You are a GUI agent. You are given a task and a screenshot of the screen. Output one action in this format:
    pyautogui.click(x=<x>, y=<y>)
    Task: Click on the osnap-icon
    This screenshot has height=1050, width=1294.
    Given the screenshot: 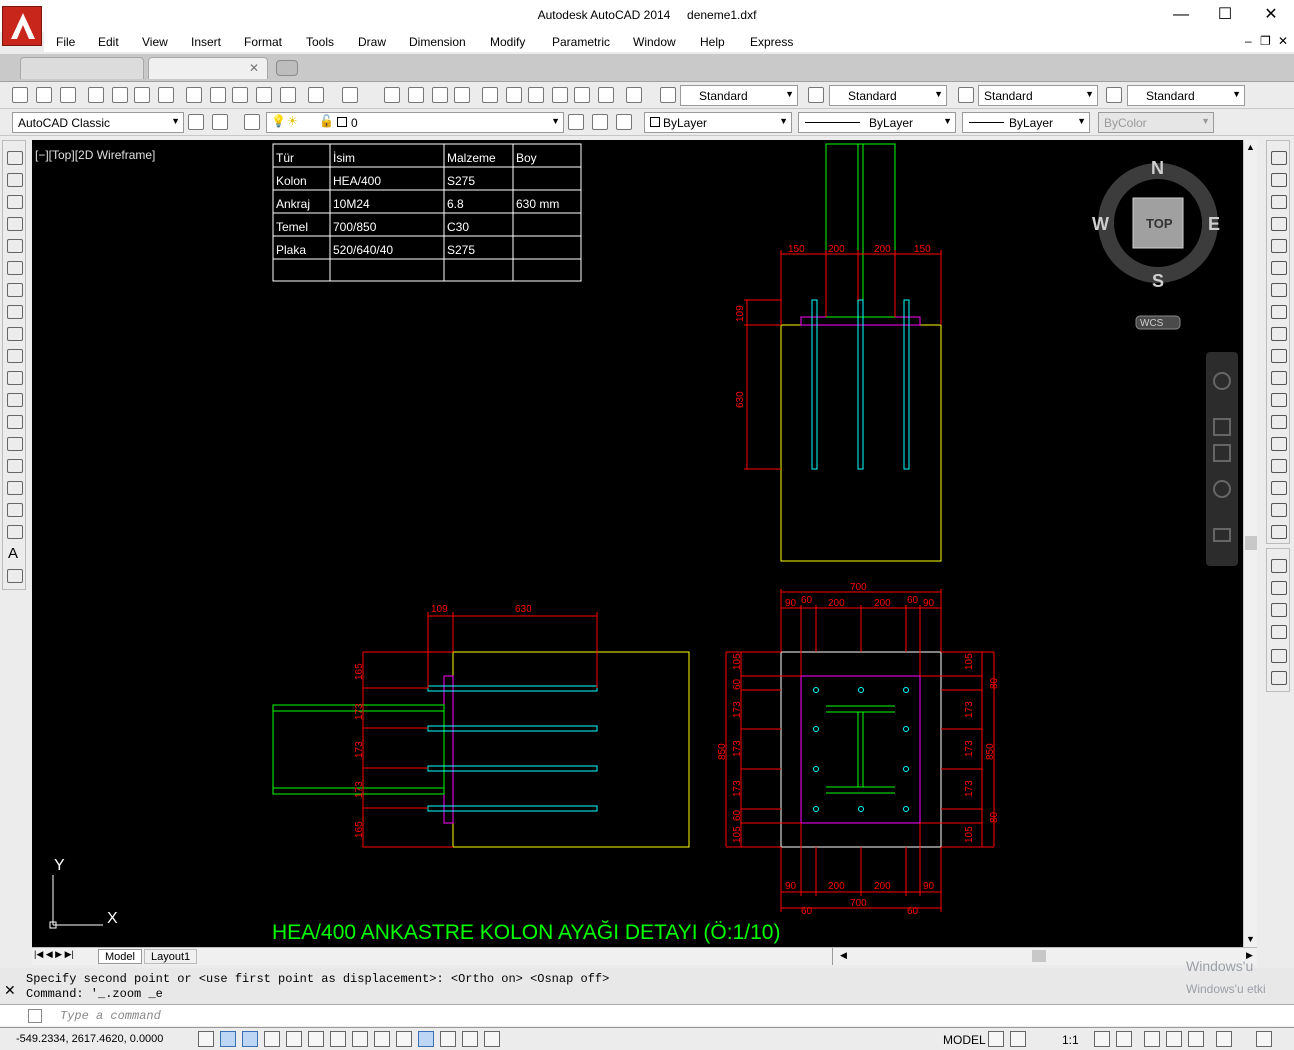 What is the action you would take?
    pyautogui.click(x=316, y=1039)
    